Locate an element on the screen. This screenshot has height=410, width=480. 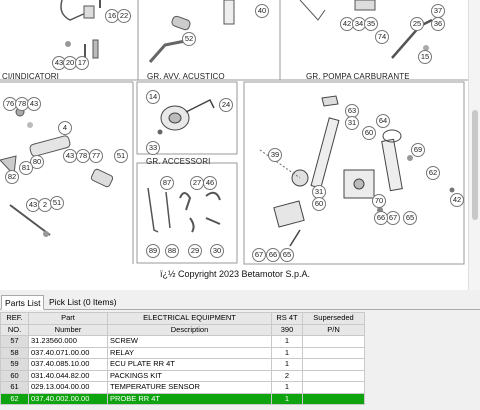
callout: 82 is located at coordinates (12, 177).